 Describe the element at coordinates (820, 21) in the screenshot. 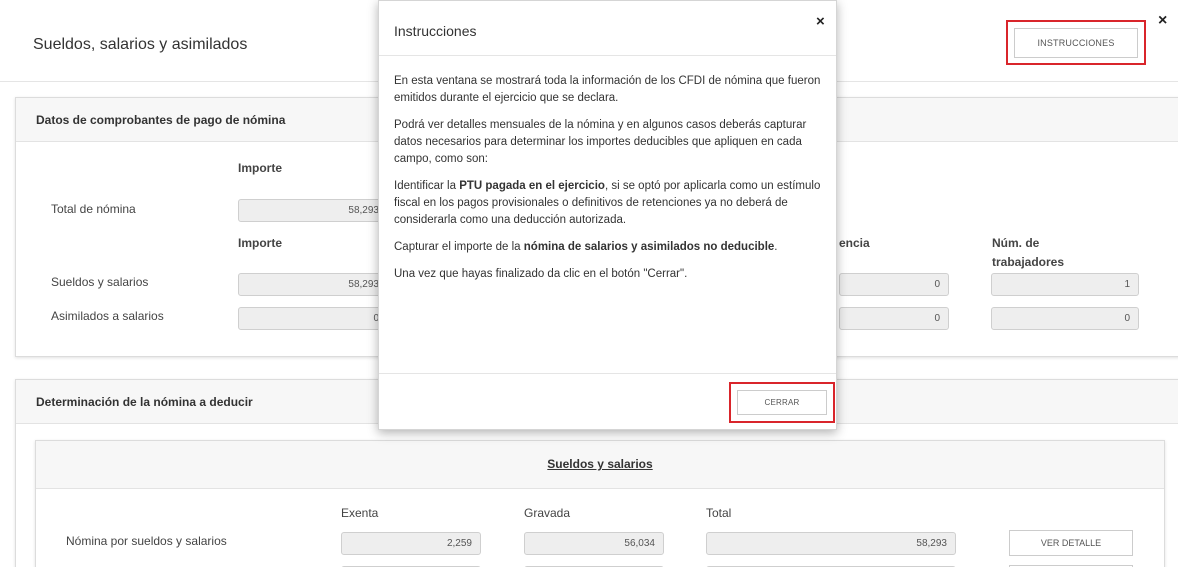

I see `modal-close-icon: ×` at that location.